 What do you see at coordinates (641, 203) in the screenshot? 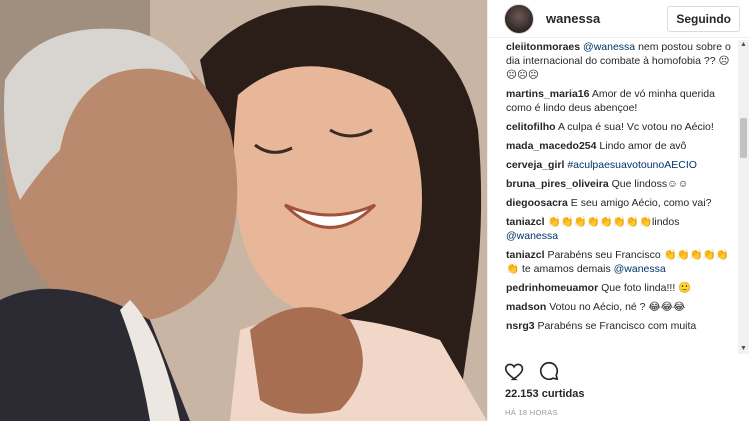
I see `comment-text: E seu amigo Aécio, como vai?` at bounding box center [641, 203].